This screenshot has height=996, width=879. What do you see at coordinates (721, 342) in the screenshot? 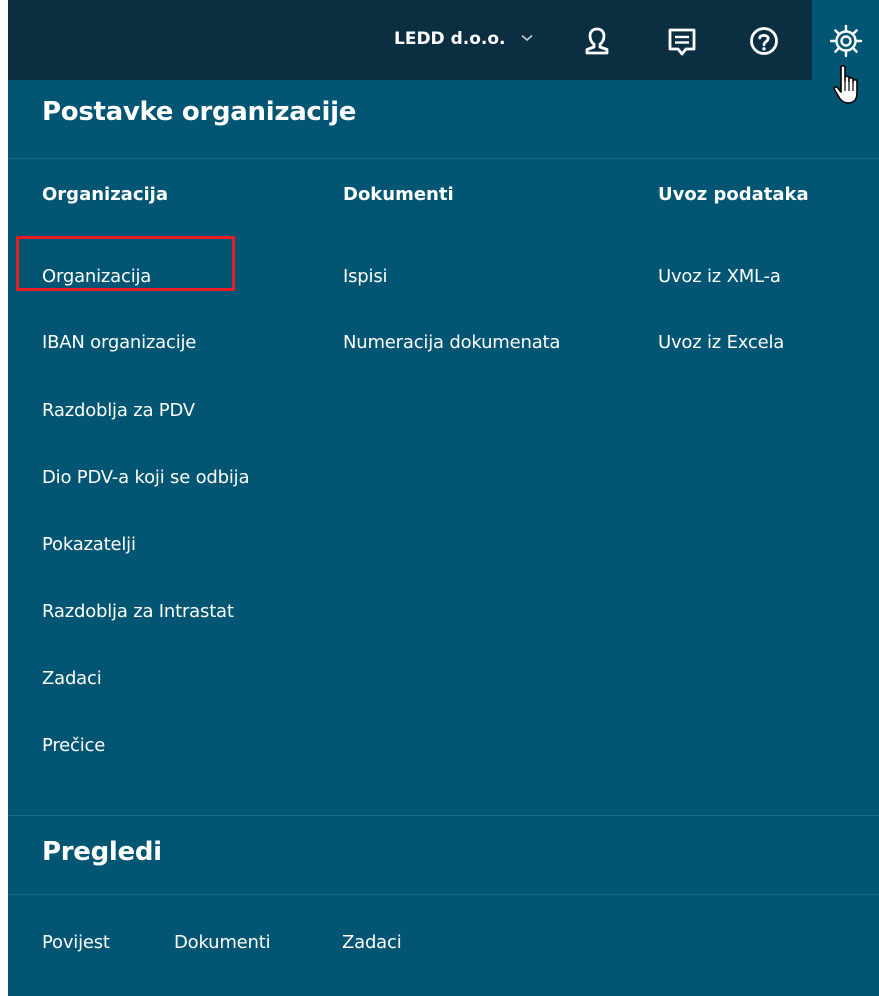
I see `menu-item-uvoz-iz-excela: Uvoz iz Excela` at bounding box center [721, 342].